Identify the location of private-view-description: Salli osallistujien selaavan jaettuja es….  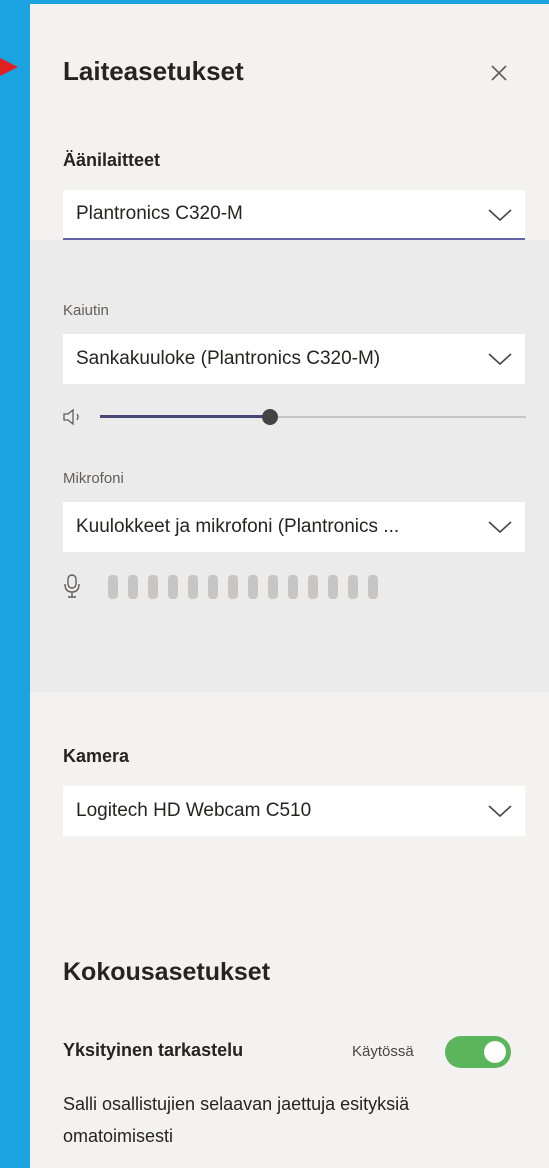
(236, 1120).